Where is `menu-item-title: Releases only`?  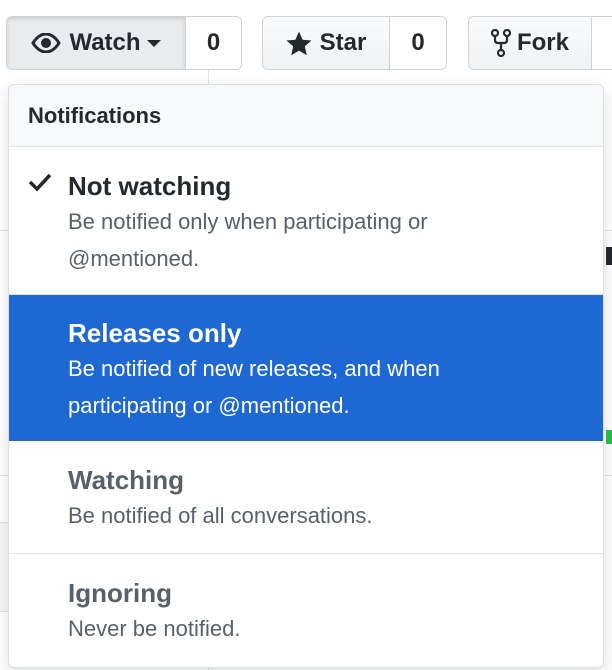
menu-item-title: Releases only is located at coordinates (155, 333).